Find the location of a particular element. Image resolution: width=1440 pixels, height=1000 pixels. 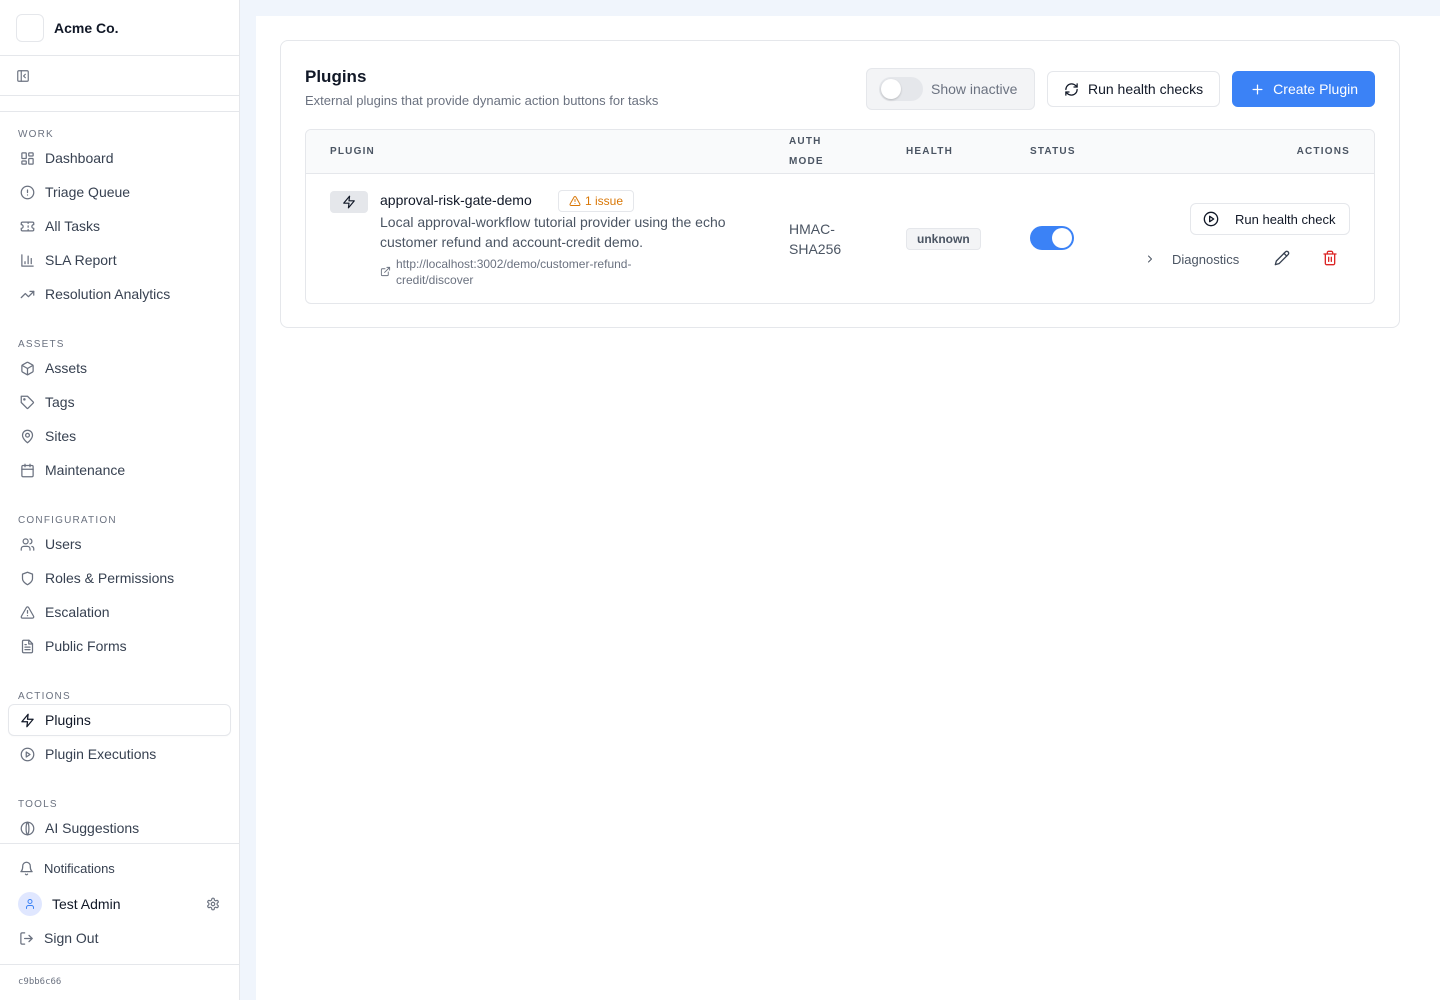

column-header-health: HEALTH is located at coordinates (930, 151).